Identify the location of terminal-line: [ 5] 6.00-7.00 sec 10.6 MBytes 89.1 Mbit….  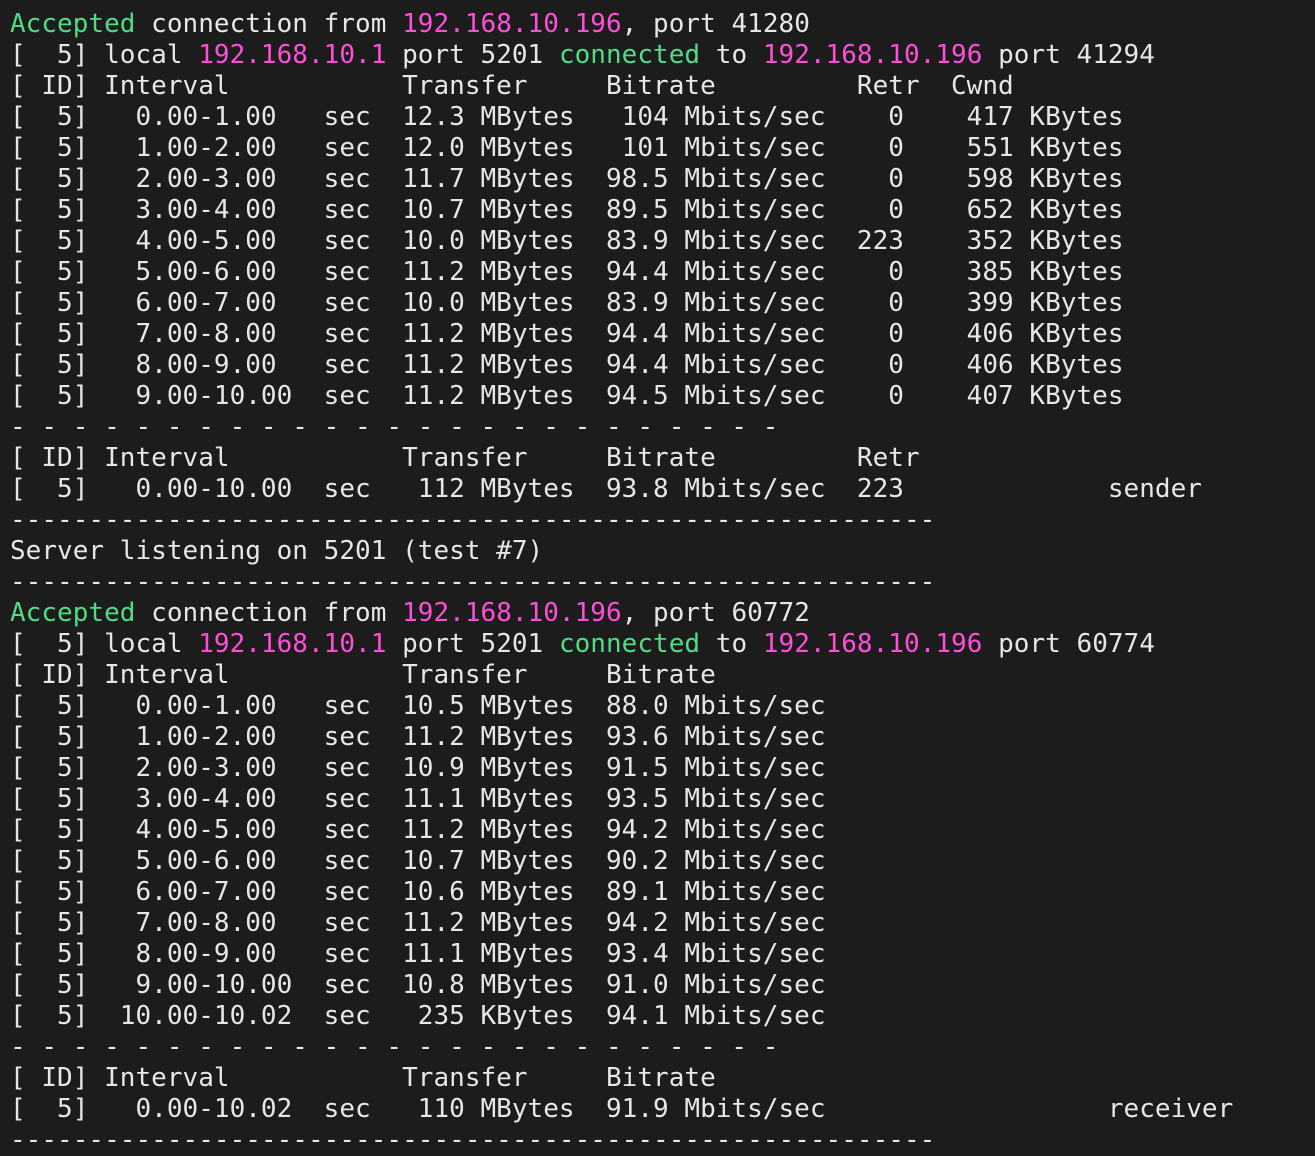
(662, 892).